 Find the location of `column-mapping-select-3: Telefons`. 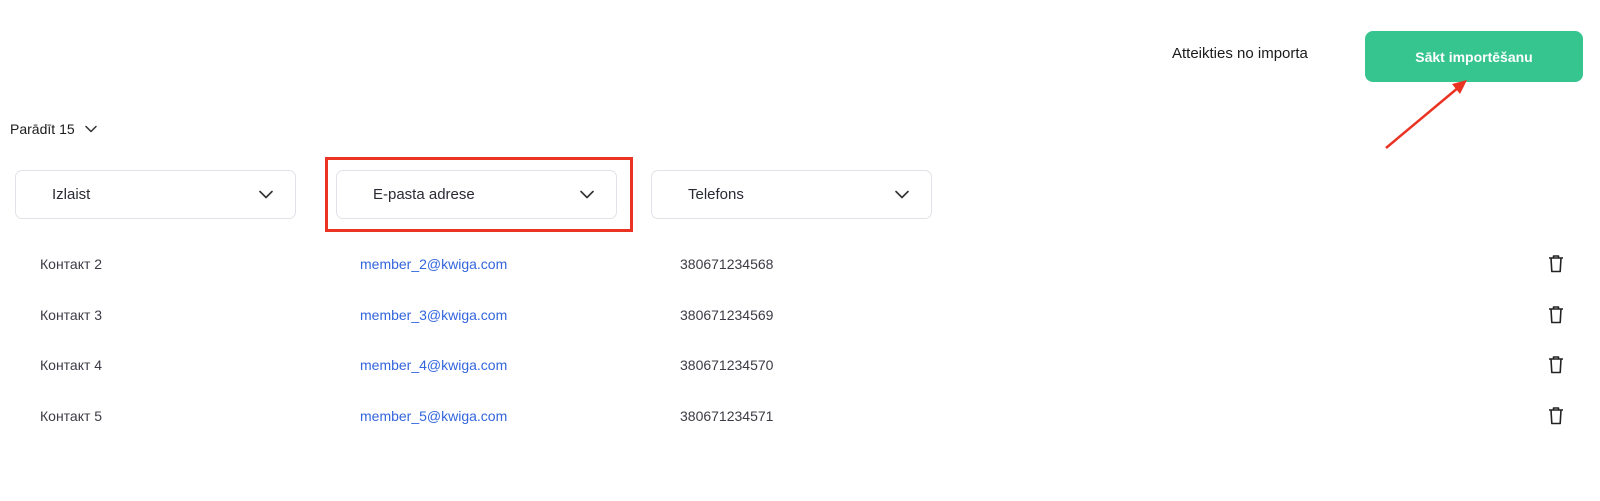

column-mapping-select-3: Telefons is located at coordinates (791, 194).